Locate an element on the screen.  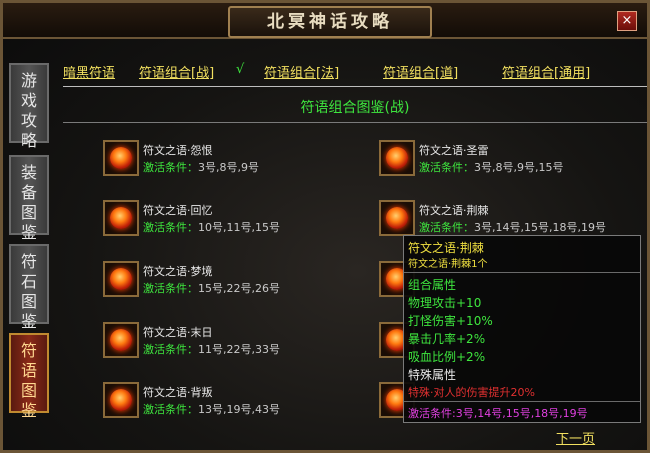
rune-entry: 符文之语·怨恨 激活条件：3号,8号,9号 is located at coordinates (233, 162).